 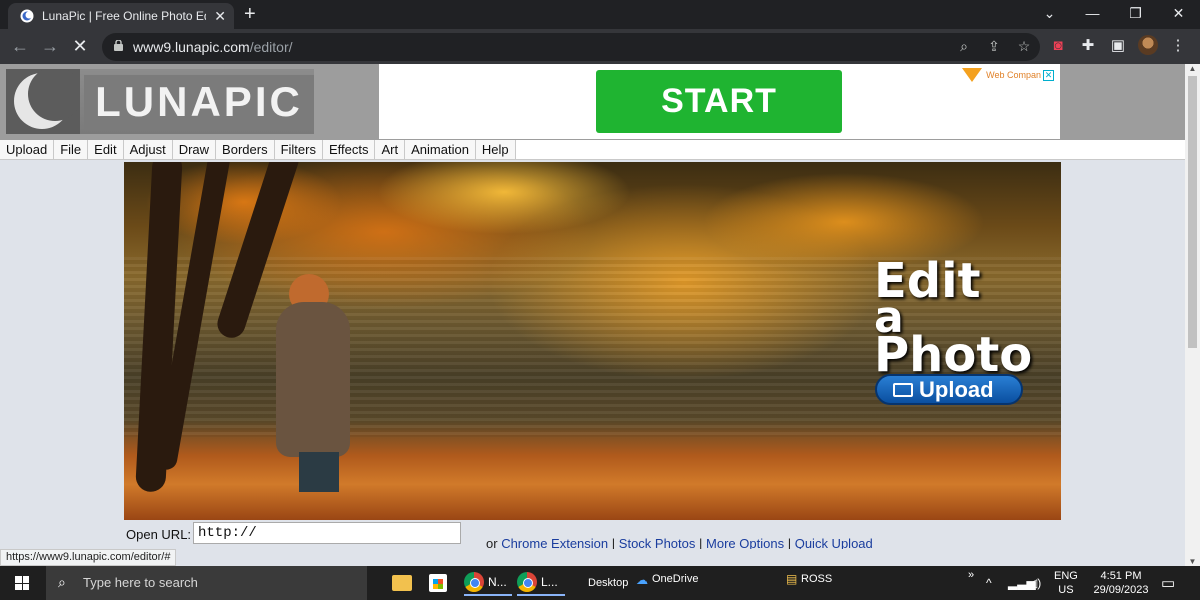 I want to click on moon-logo-icon, so click(x=43, y=101).